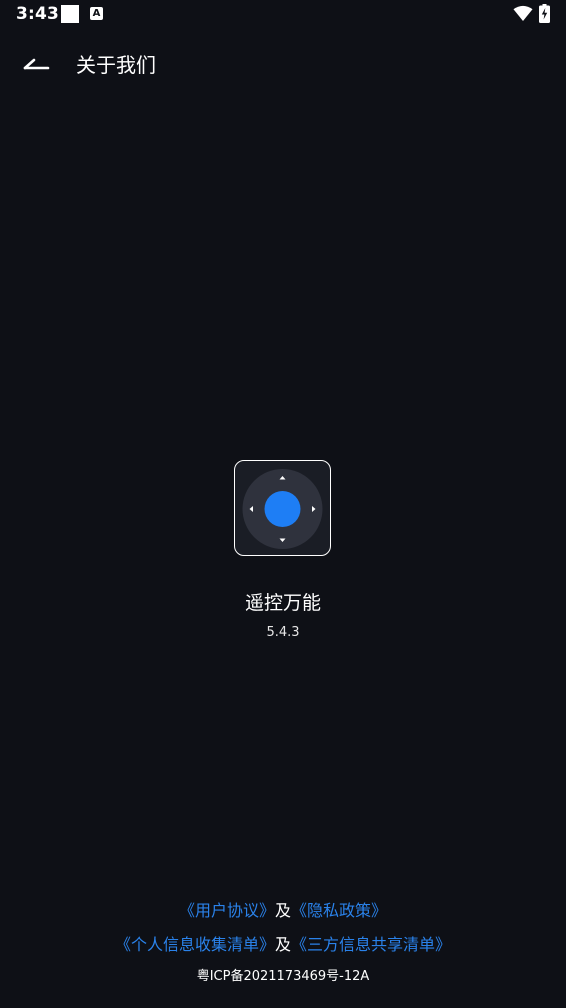 The height and width of the screenshot is (1008, 566). I want to click on square-notification-icon, so click(70, 14).